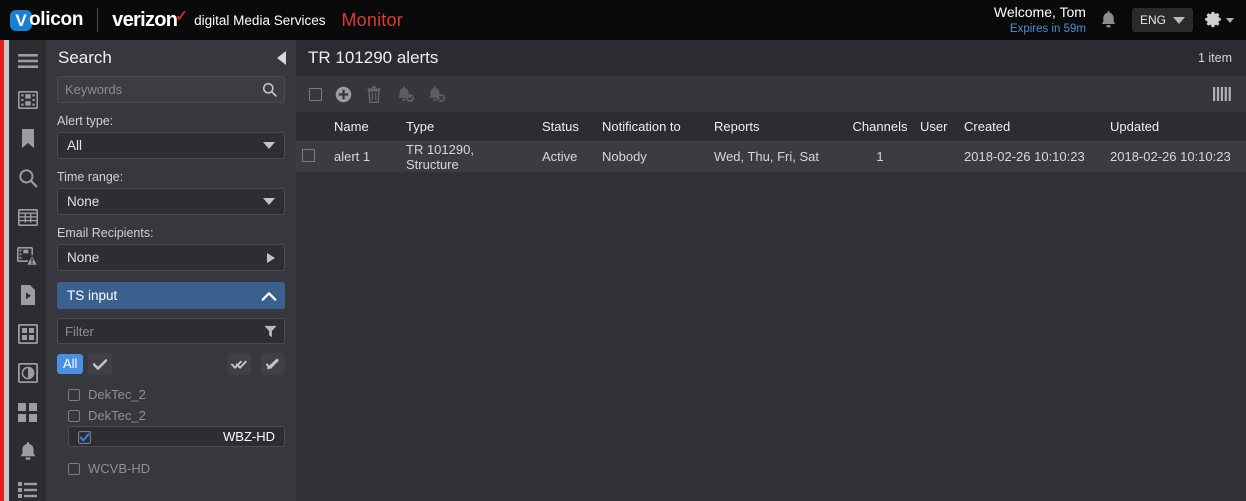 This screenshot has width=1246, height=501. Describe the element at coordinates (880, 127) in the screenshot. I see `column-header-channels: Channels` at that location.